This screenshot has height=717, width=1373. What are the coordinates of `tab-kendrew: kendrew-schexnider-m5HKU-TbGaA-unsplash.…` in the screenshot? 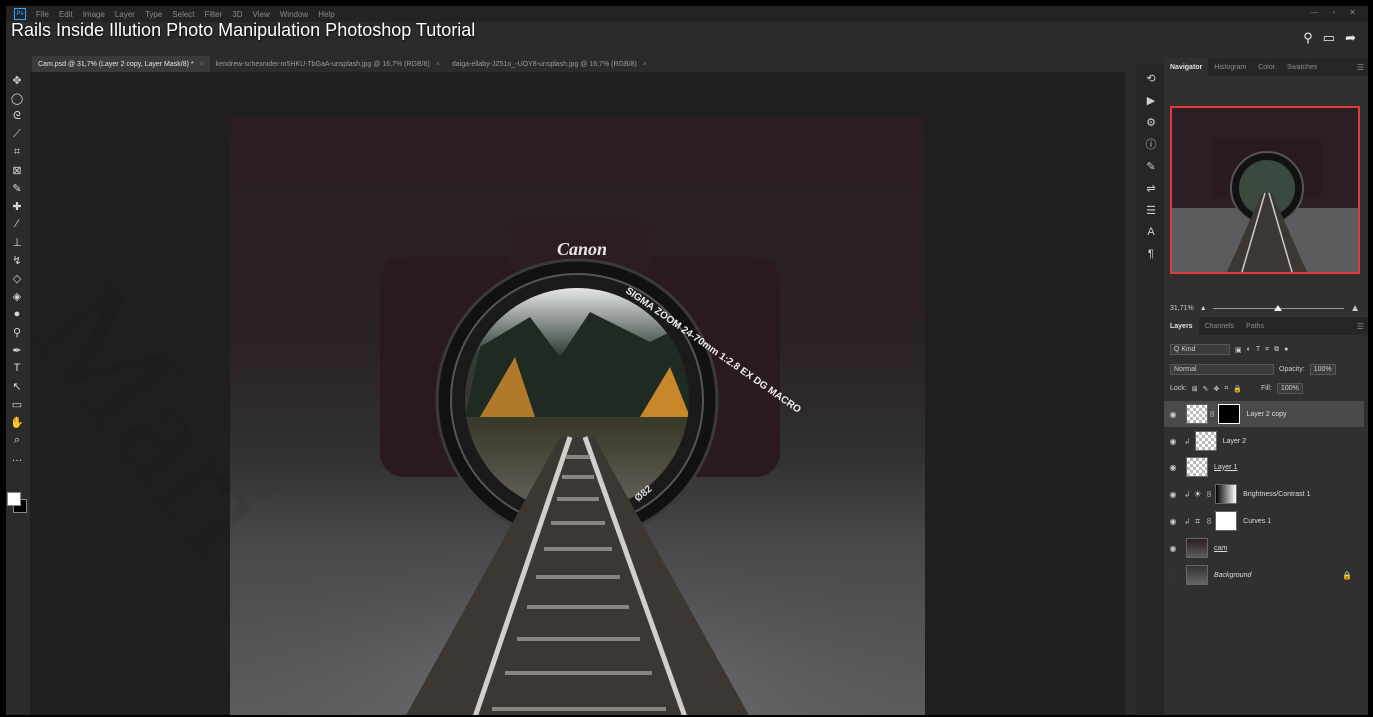 It's located at (328, 64).